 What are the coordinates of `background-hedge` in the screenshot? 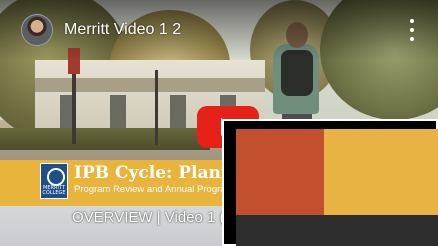 It's located at (105, 139).